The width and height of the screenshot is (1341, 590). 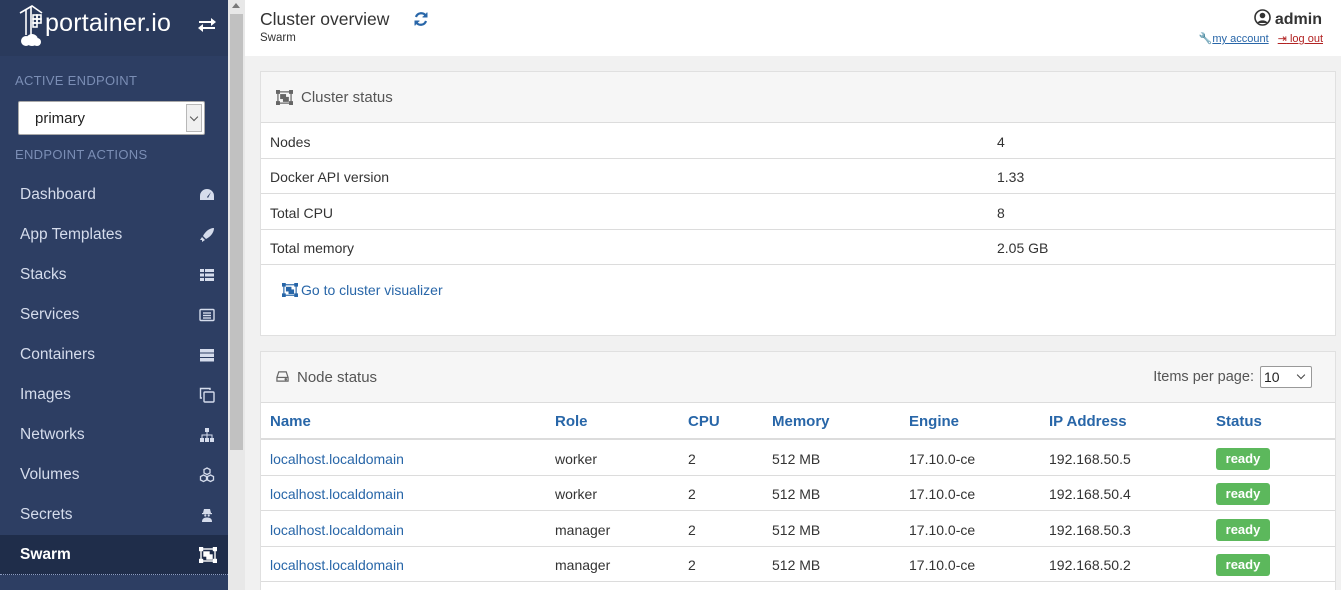 I want to click on kv-row: Total CPU 8, so click(x=798, y=212).